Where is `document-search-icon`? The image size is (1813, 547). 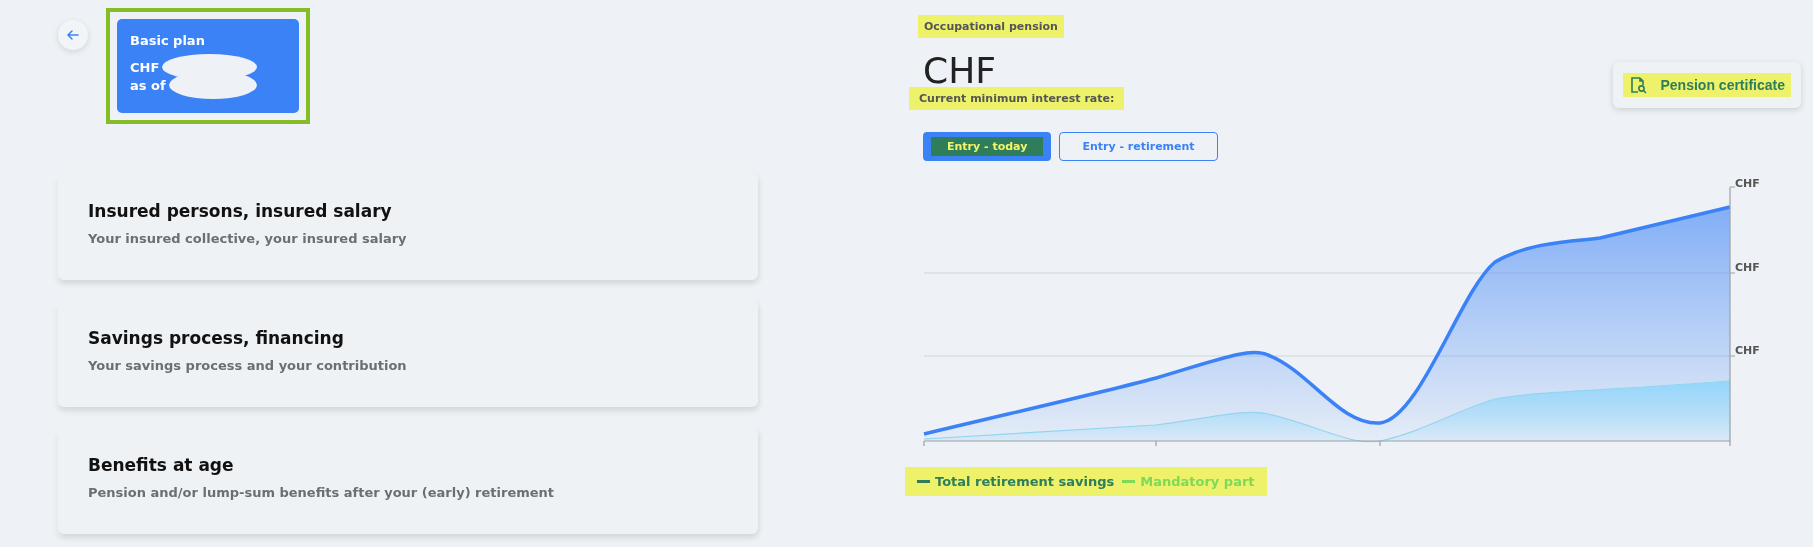
document-search-icon is located at coordinates (1637, 85).